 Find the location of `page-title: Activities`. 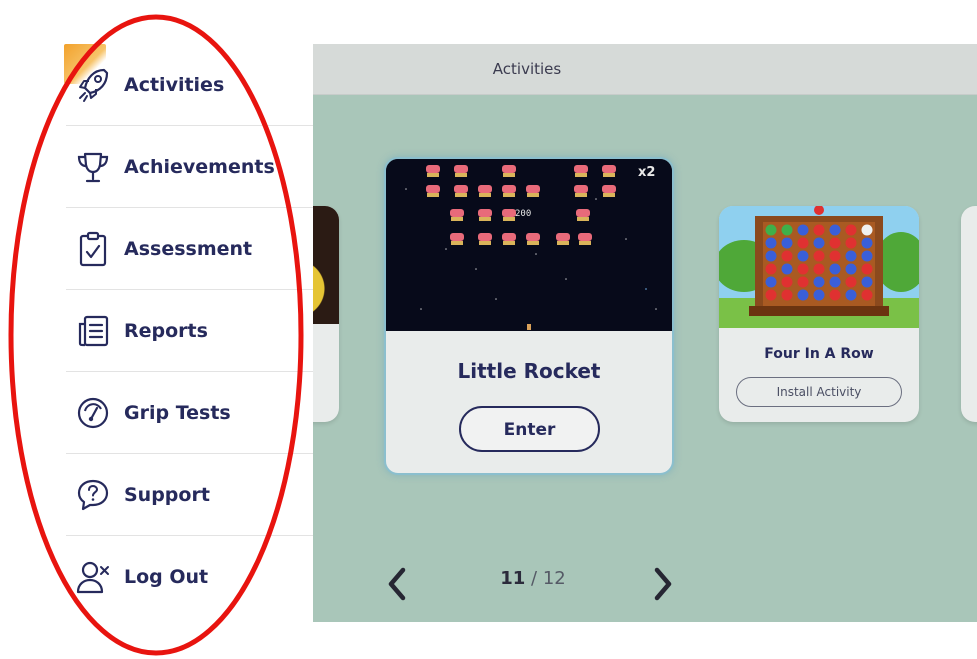

page-title: Activities is located at coordinates (527, 69).